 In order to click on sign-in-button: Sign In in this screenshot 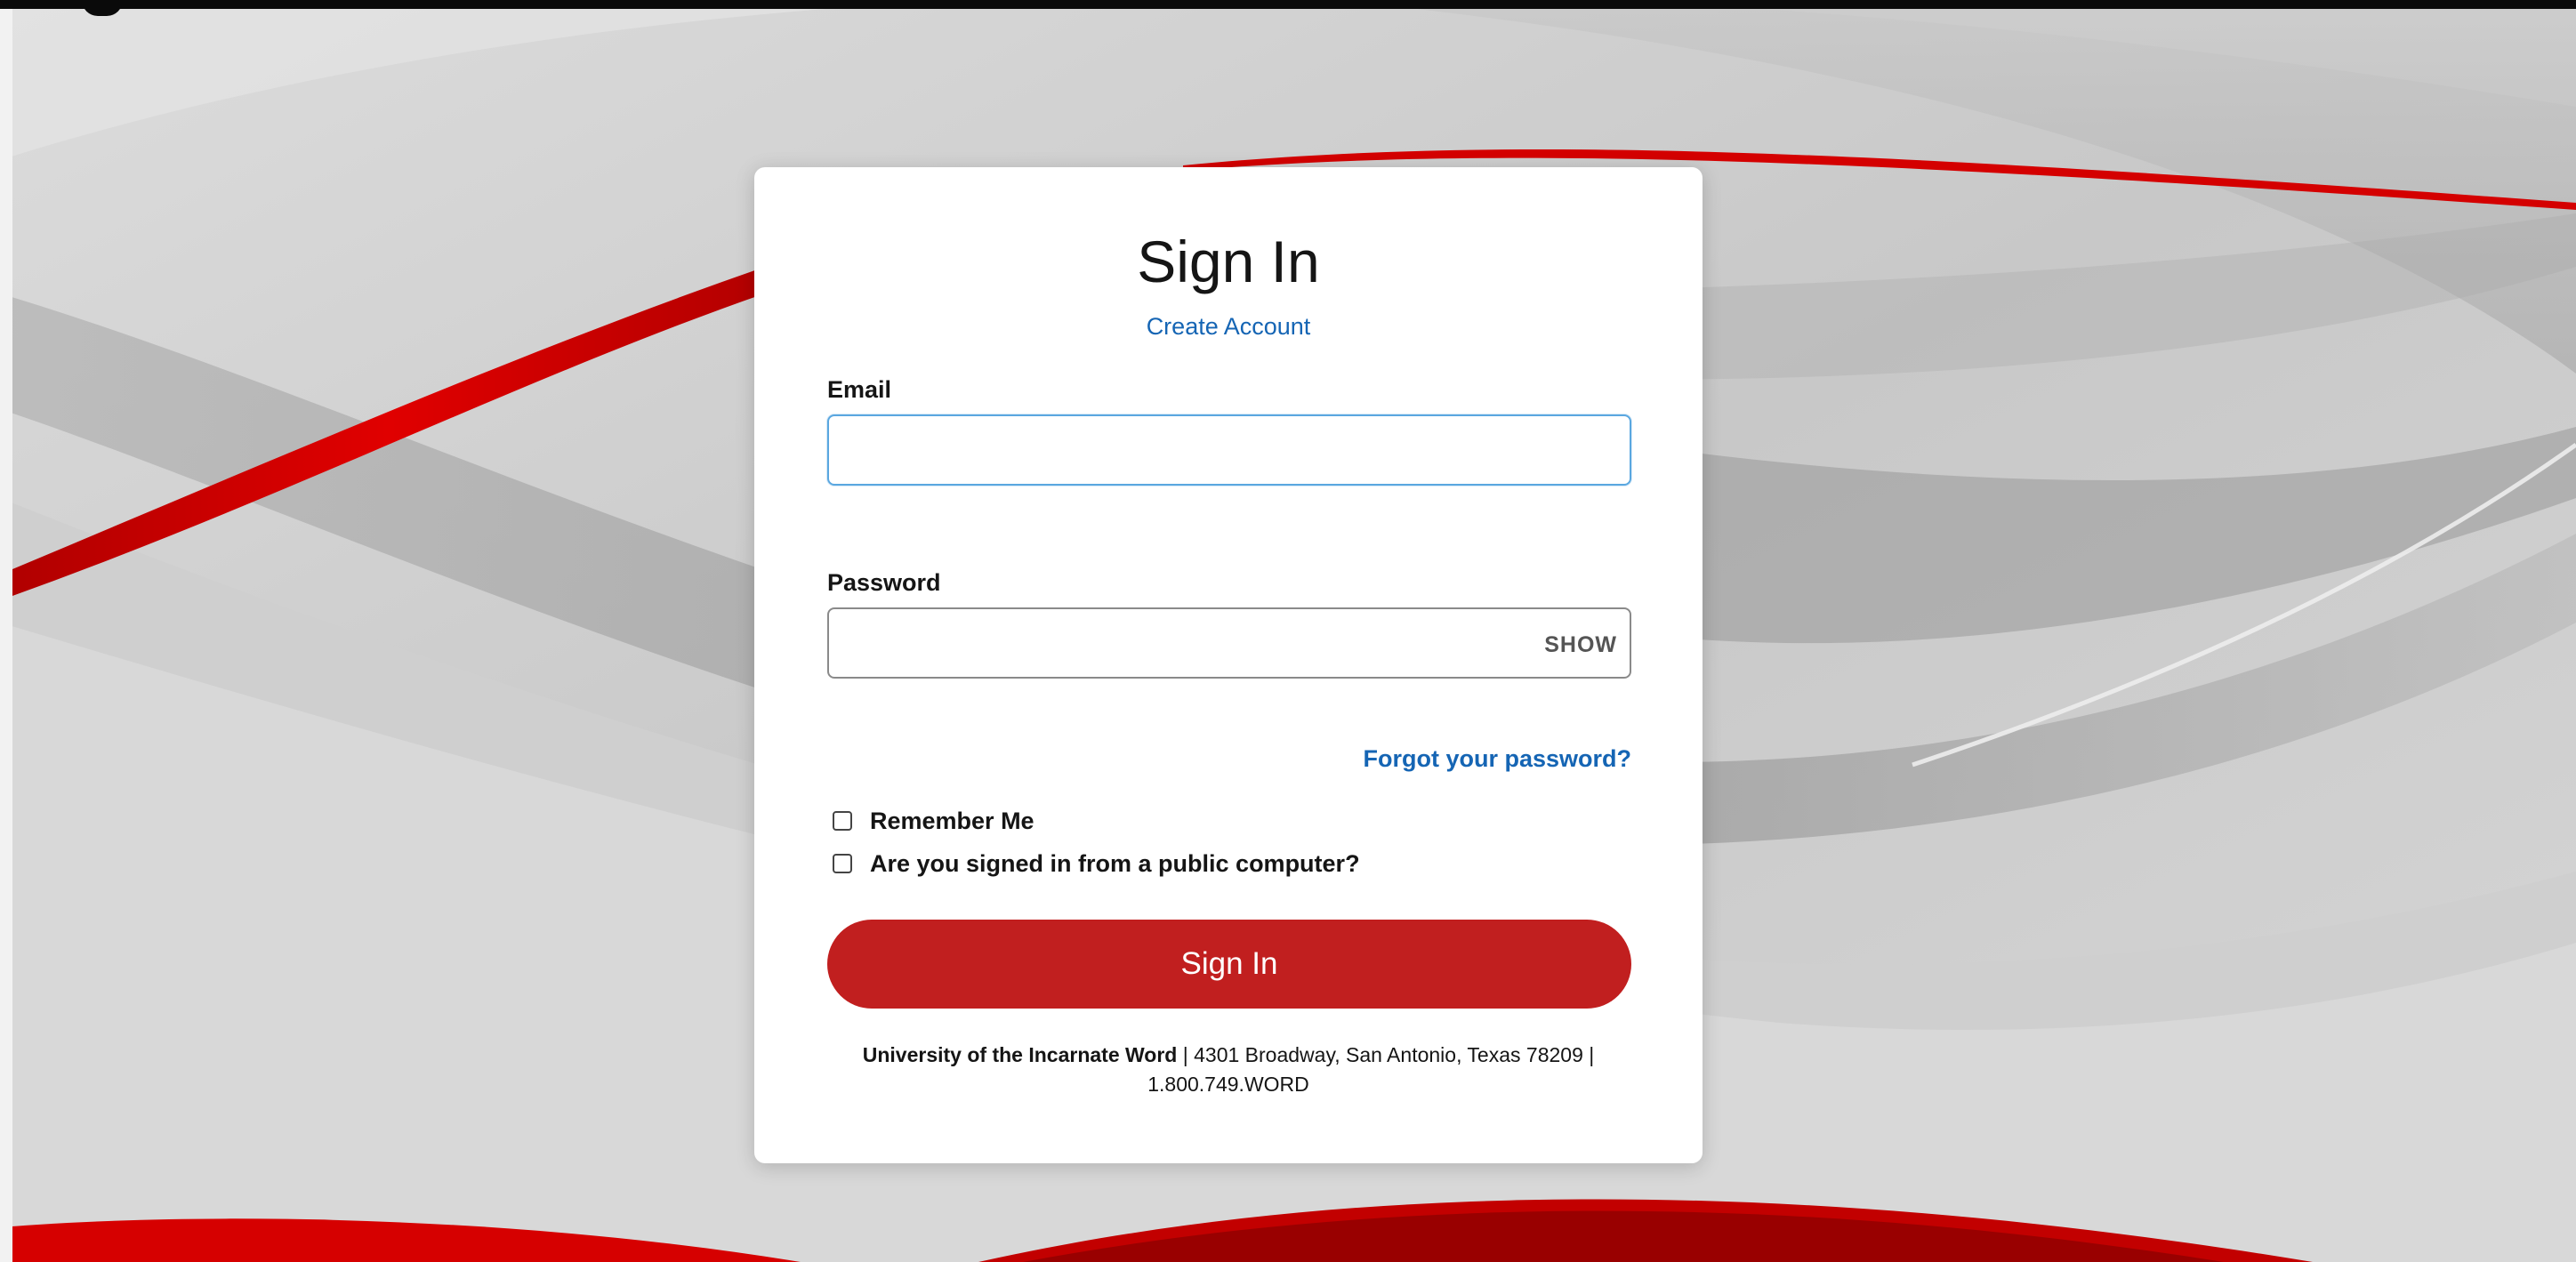, I will do `click(1229, 964)`.